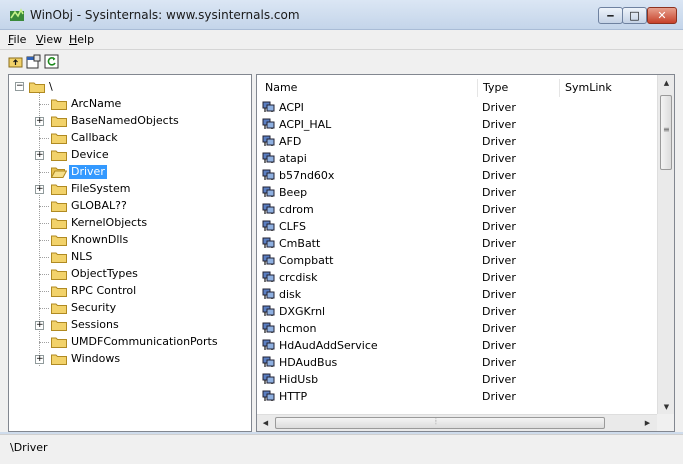 The height and width of the screenshot is (464, 683). I want to click on list-item-name: atapi, so click(293, 158).